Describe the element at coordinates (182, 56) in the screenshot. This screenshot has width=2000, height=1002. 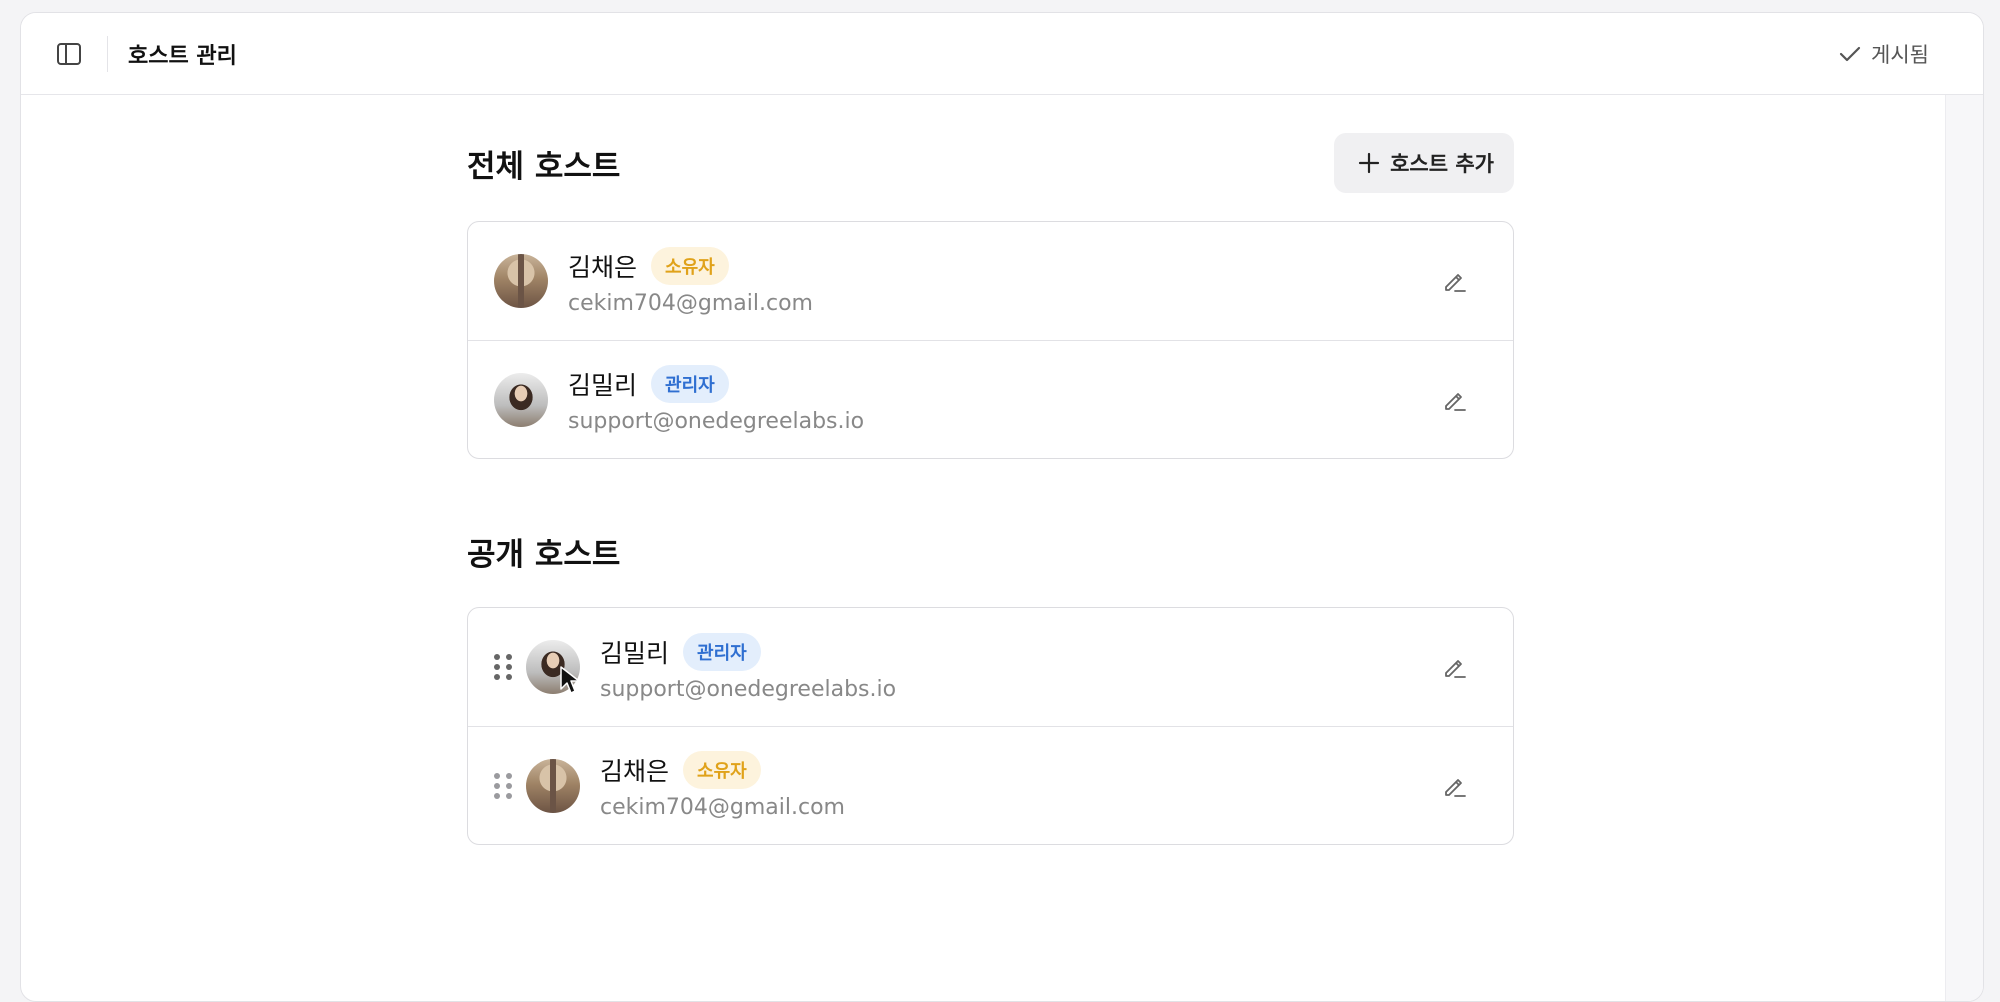
I see `page-title: 호스트 관리` at that location.